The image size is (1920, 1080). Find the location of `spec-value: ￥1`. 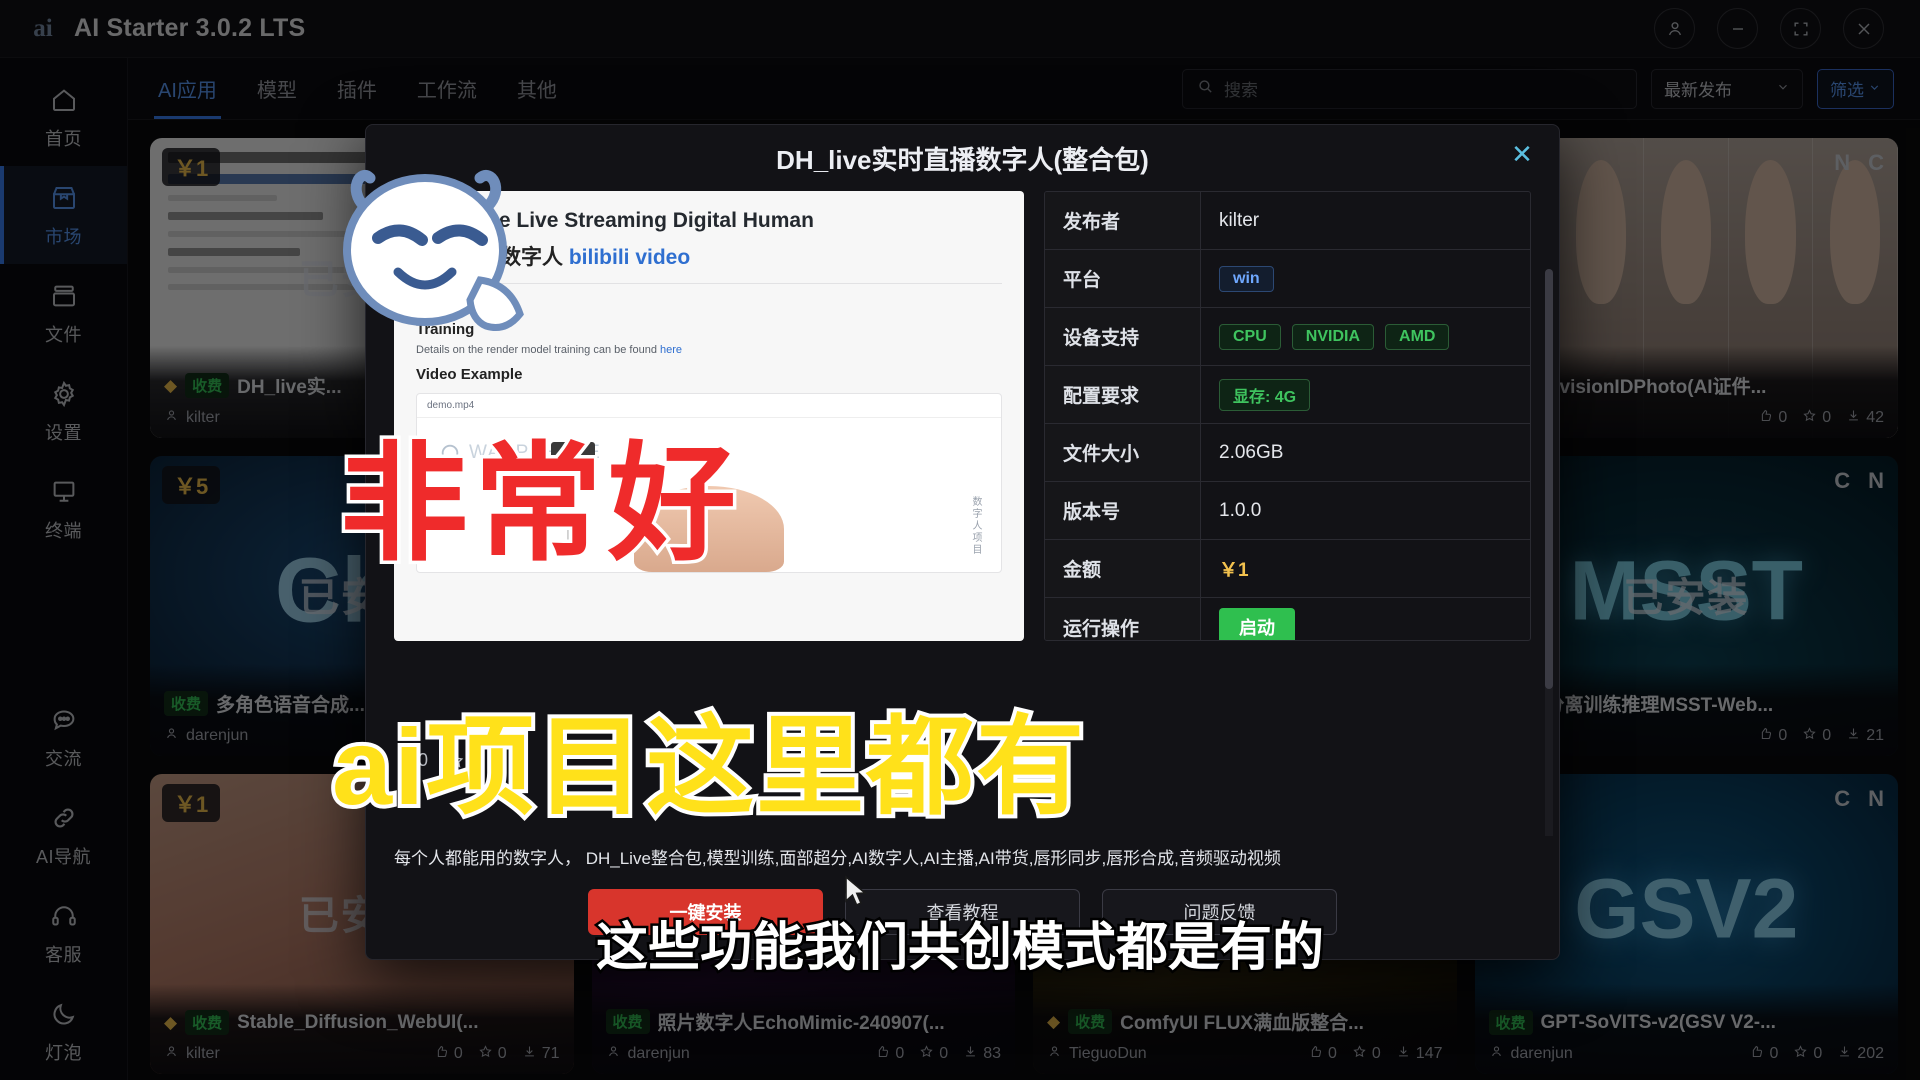

spec-value: ￥1 is located at coordinates (1234, 570).